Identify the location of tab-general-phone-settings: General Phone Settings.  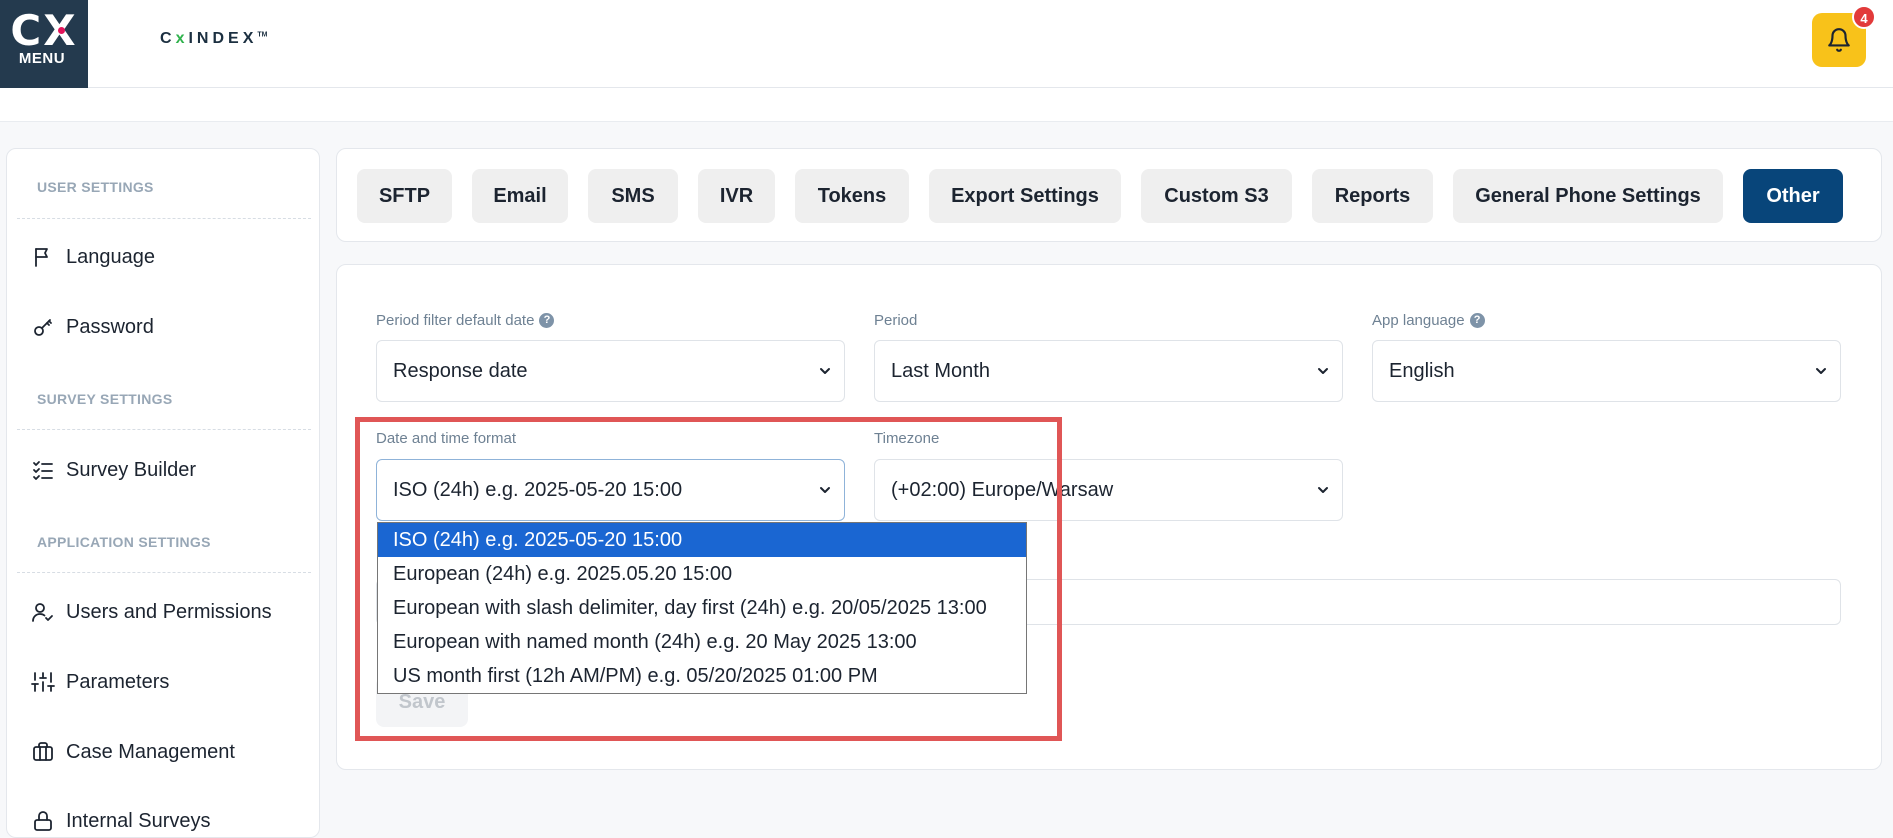
(1588, 196).